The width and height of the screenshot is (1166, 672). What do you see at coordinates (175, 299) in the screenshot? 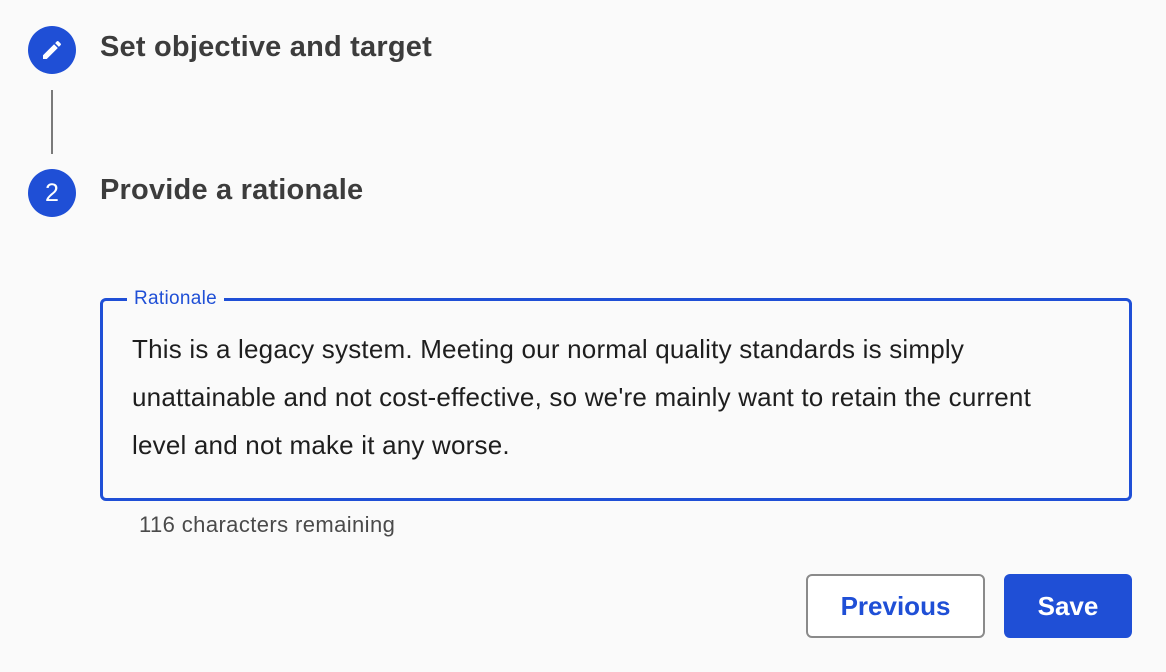
I see `rationale-label: Rationale` at bounding box center [175, 299].